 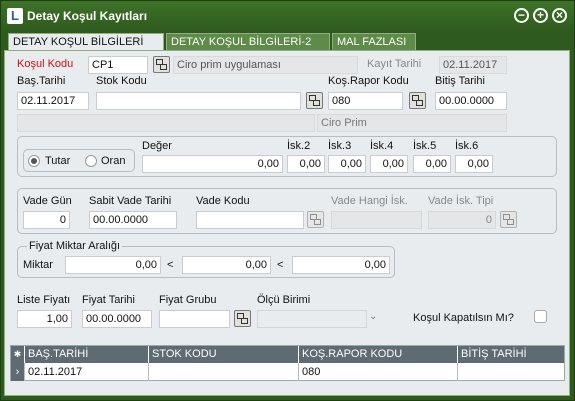 I want to click on isk2-input: 0,00, so click(x=306, y=164).